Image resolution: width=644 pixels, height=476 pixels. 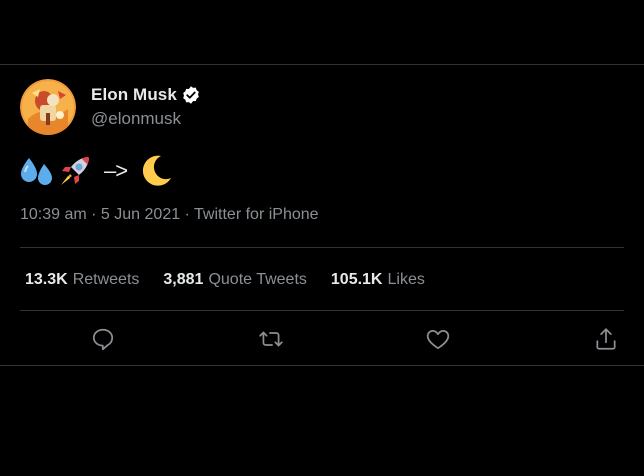 I want to click on quotes-count: 3,881, so click(x=183, y=279).